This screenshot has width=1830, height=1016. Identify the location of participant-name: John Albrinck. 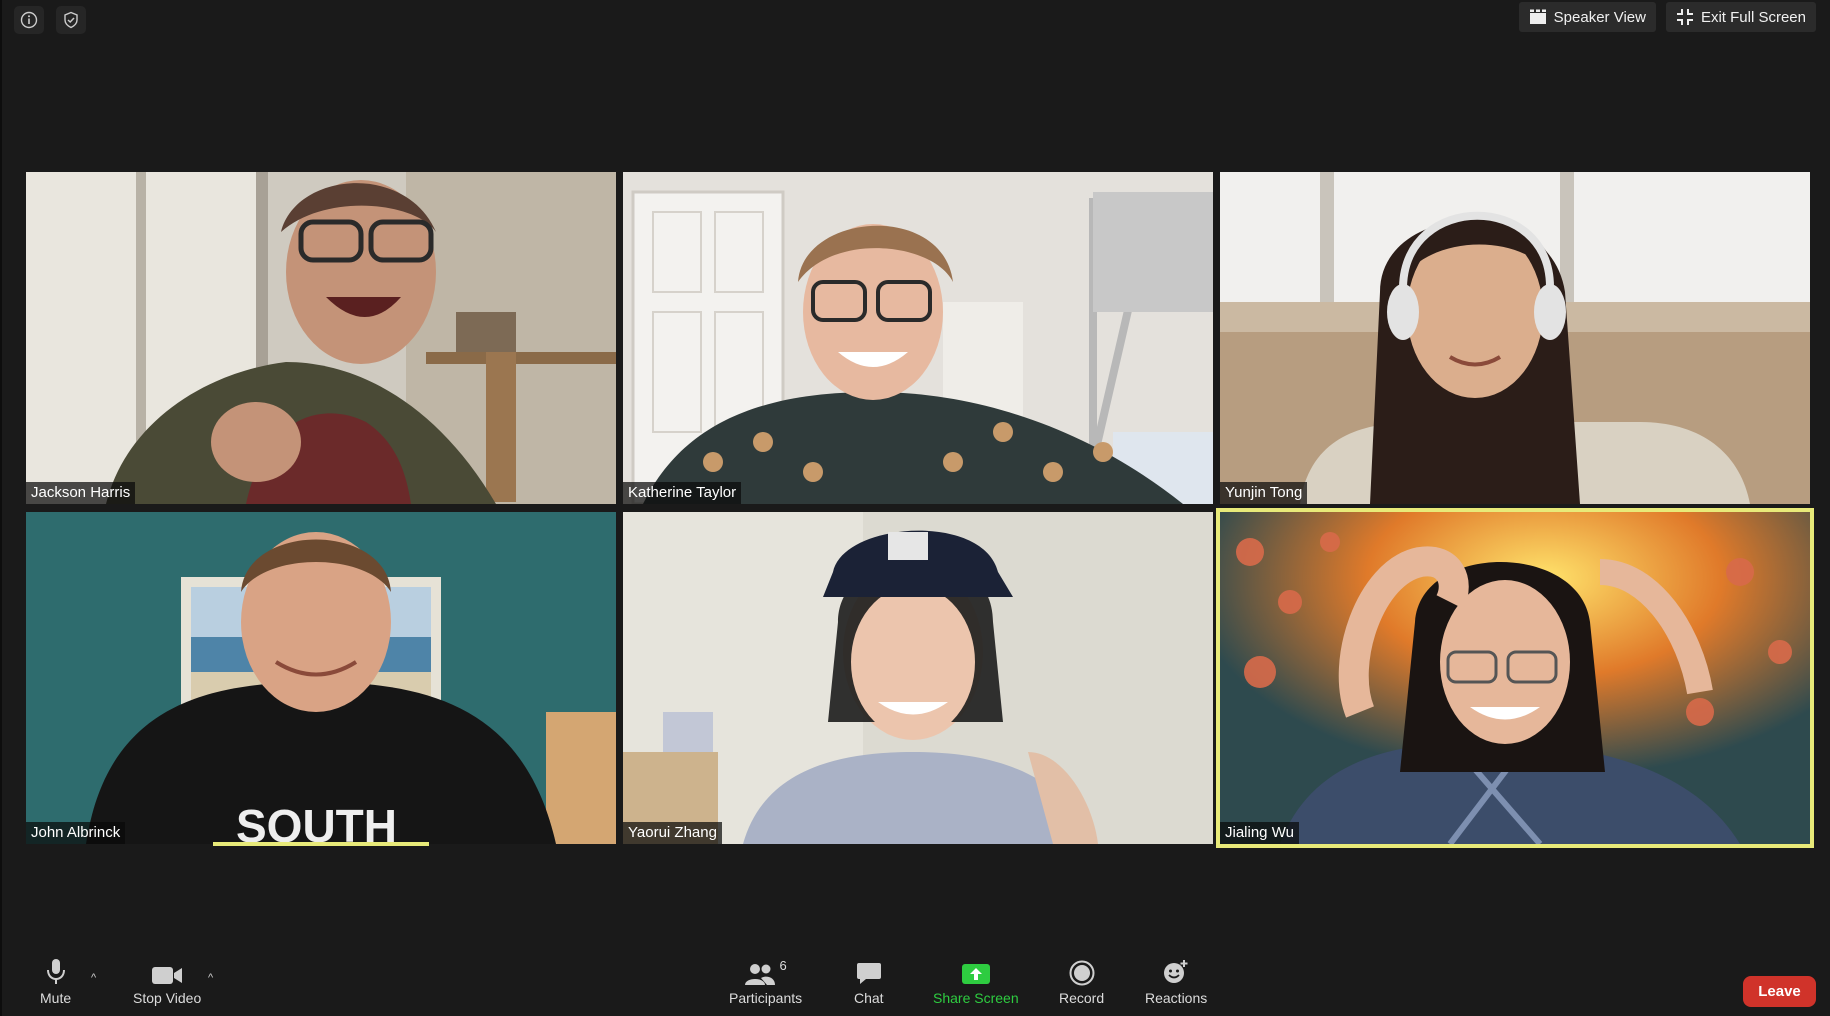
(76, 833).